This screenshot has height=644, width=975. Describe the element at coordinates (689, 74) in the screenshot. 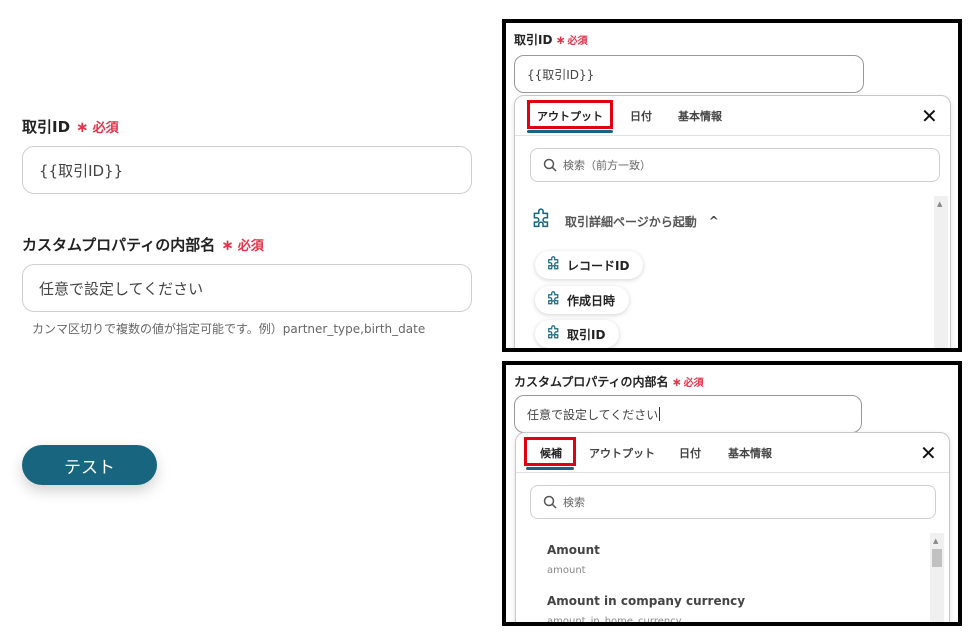

I see `panel-deal-id-input: {{取引ID}}` at that location.